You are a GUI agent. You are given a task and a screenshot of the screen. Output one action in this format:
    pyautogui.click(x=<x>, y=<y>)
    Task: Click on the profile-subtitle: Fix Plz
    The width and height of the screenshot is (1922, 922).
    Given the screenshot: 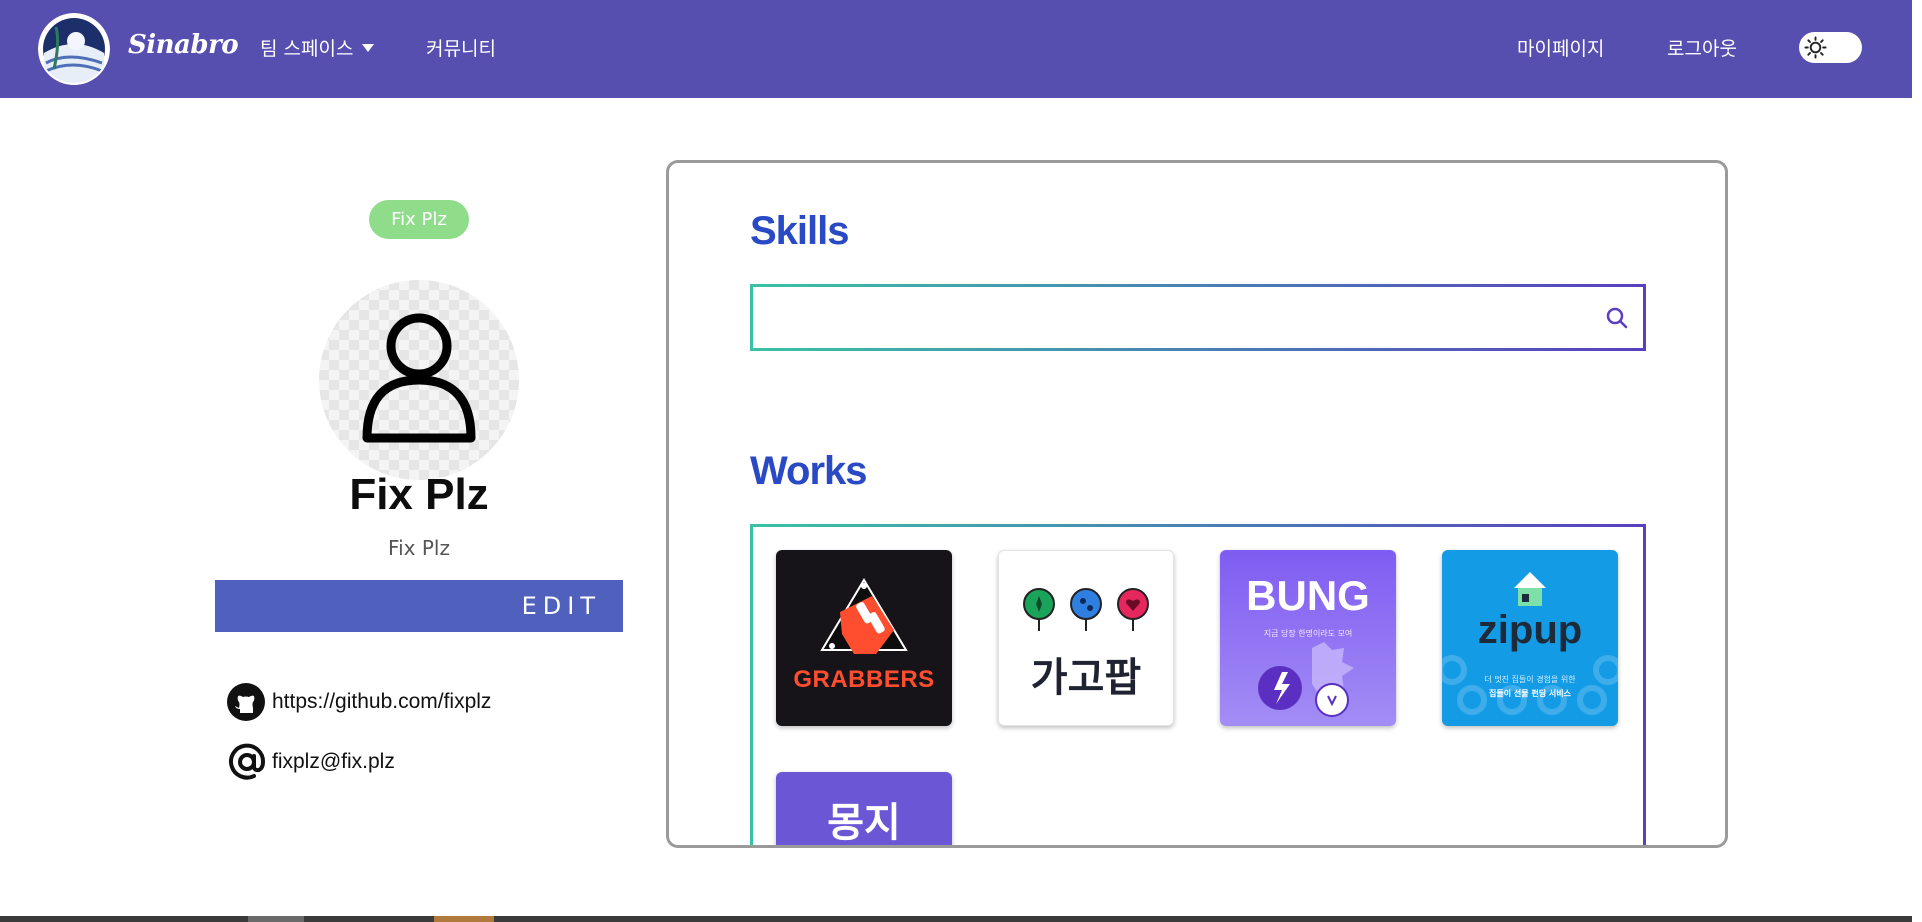 What is the action you would take?
    pyautogui.click(x=419, y=548)
    